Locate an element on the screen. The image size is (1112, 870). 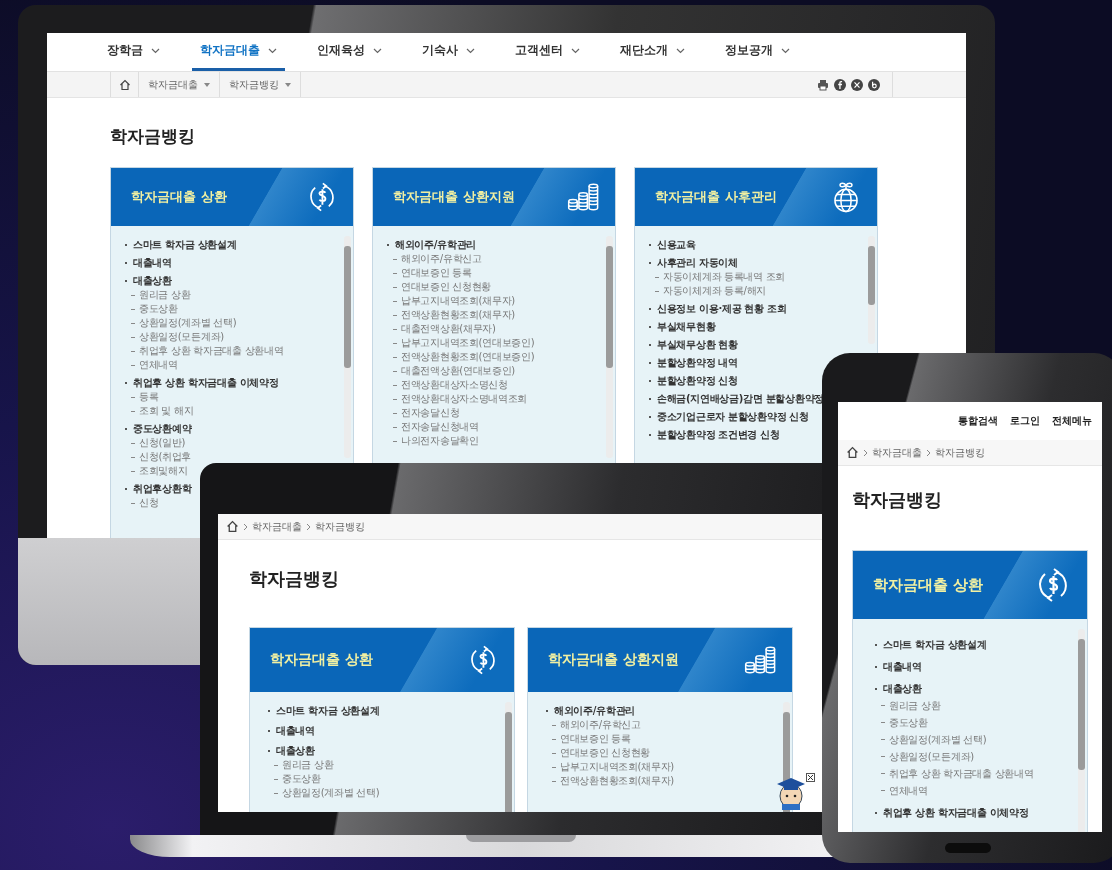
menu-link: 신용교육 is located at coordinates (672, 245).